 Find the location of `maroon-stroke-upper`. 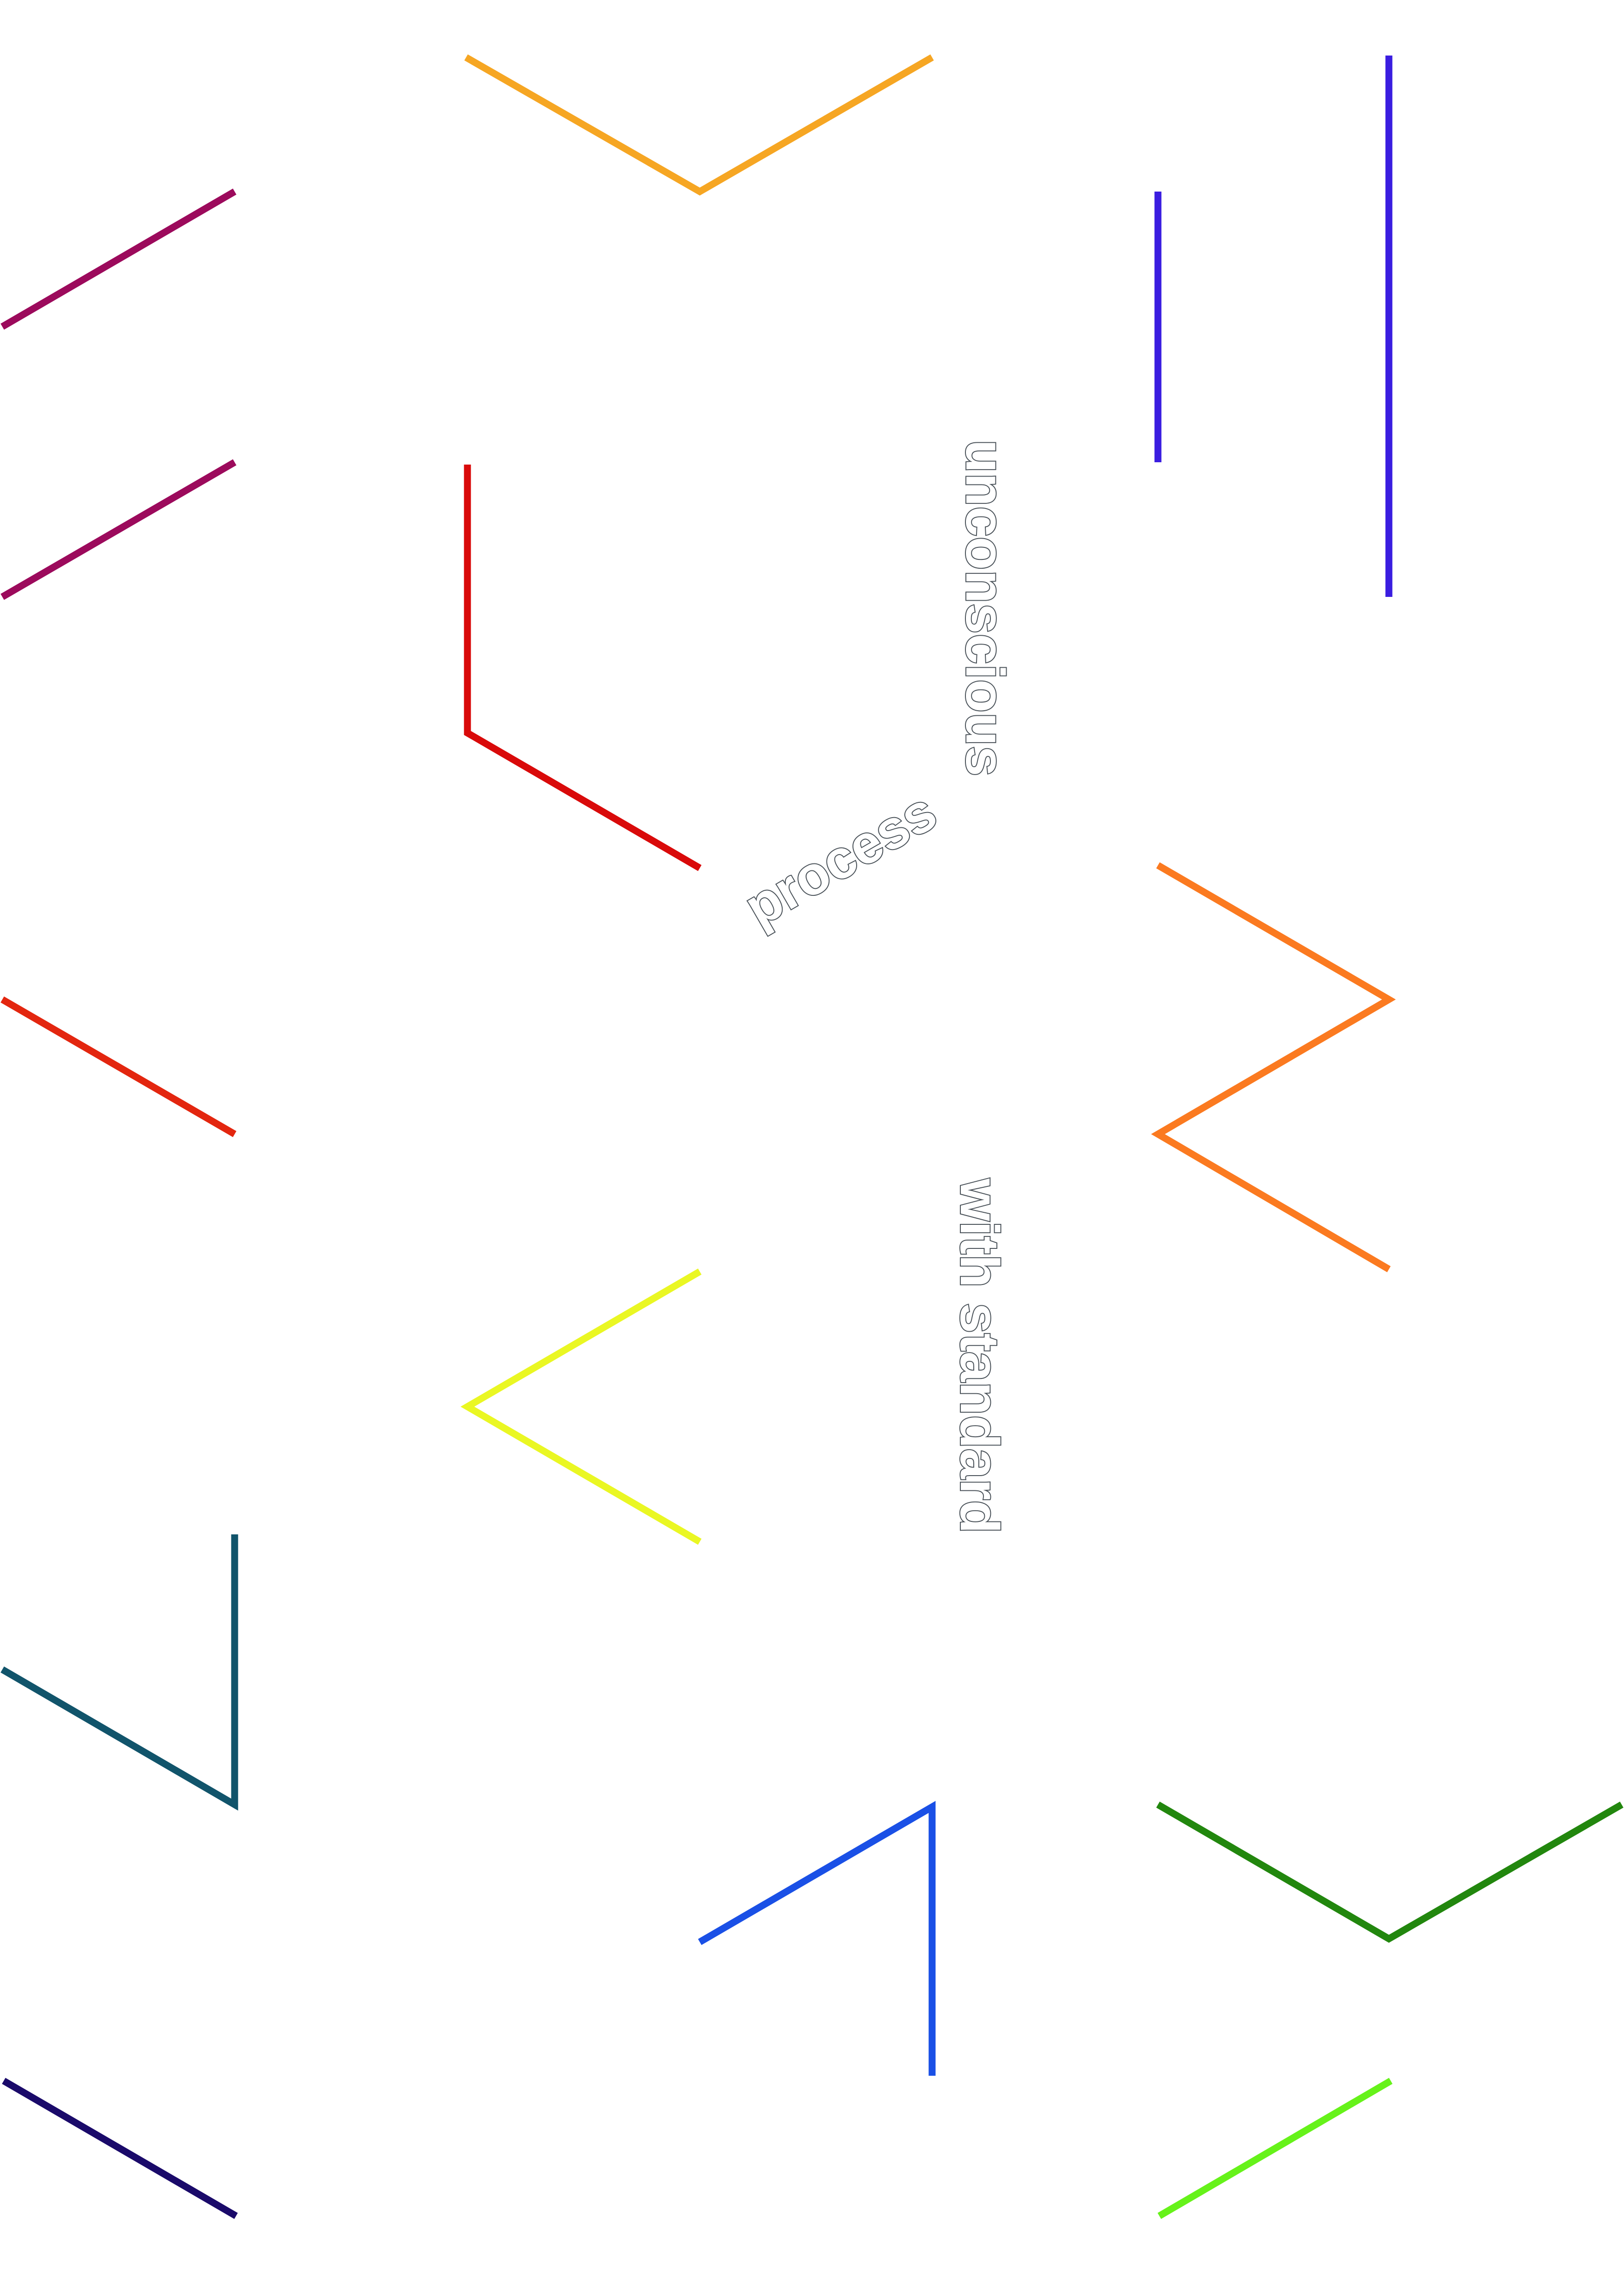

maroon-stroke-upper is located at coordinates (118, 259).